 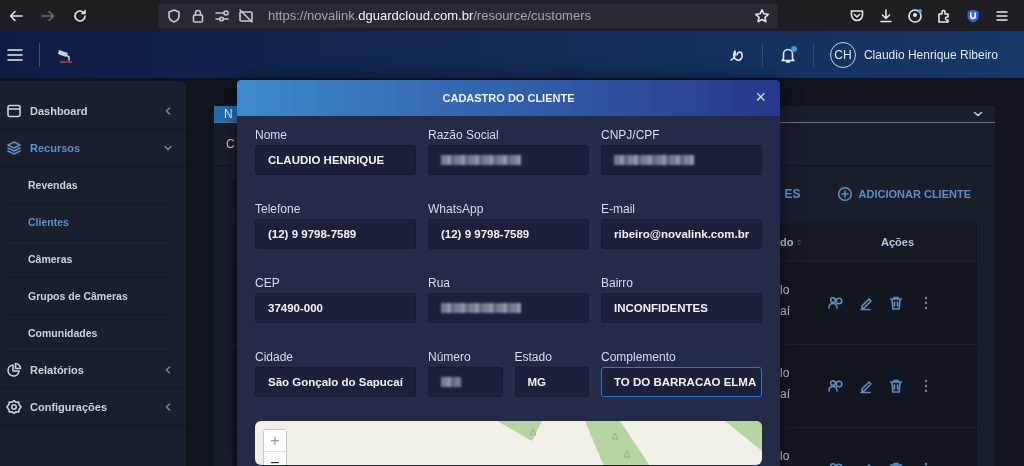 What do you see at coordinates (89, 259) in the screenshot?
I see `sidebar-subitem: Câmeras` at bounding box center [89, 259].